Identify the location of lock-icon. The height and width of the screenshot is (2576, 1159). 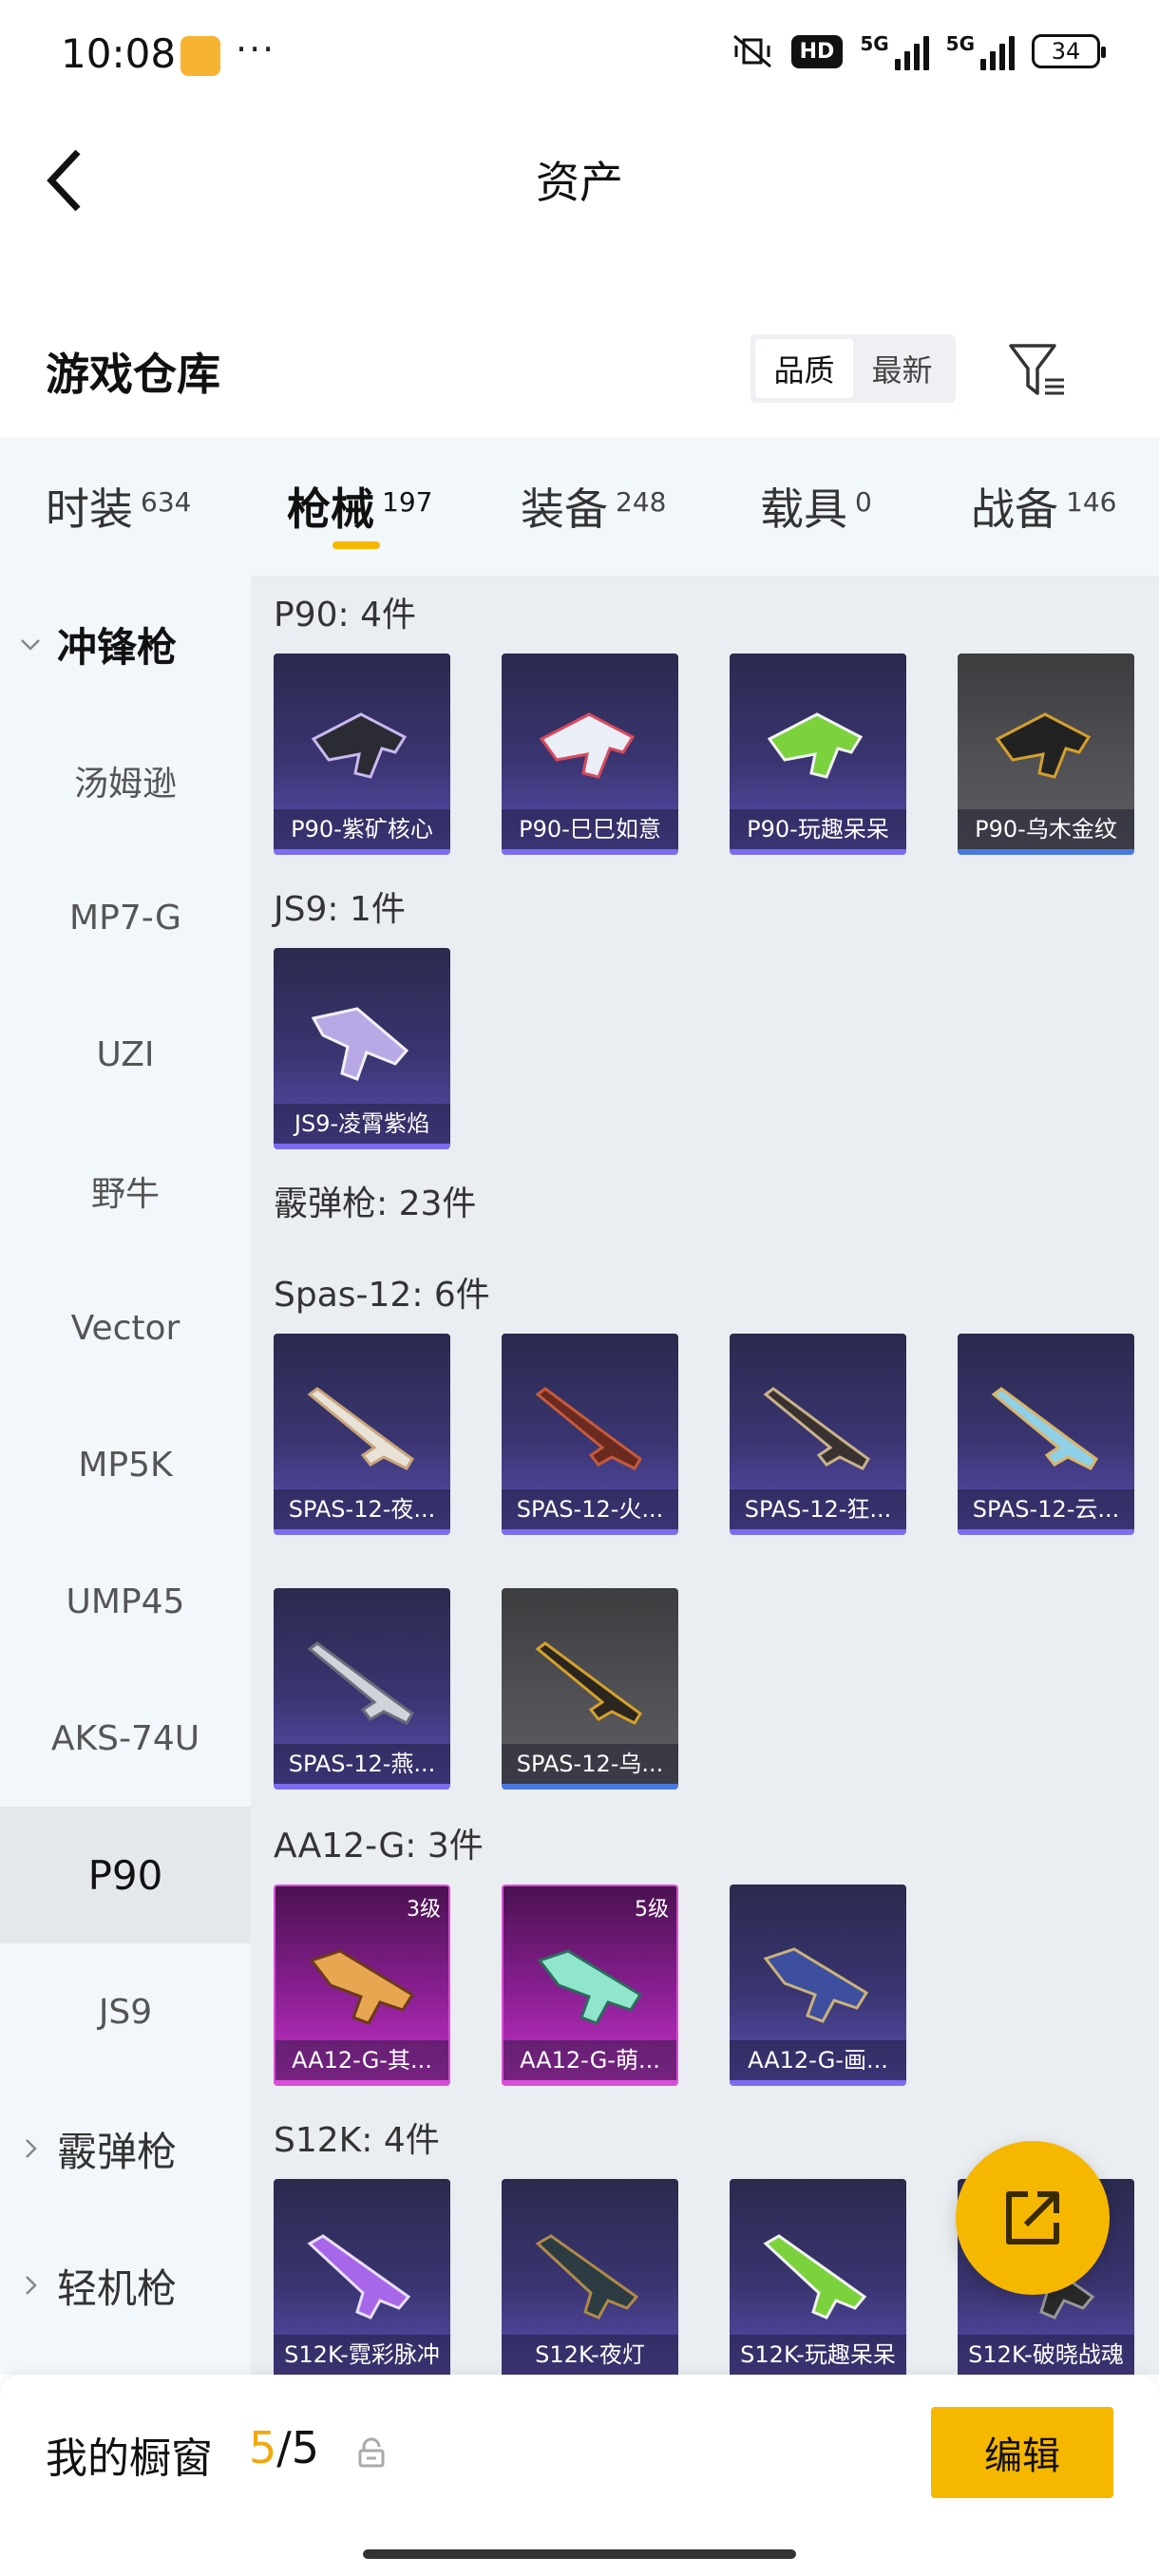
(371, 2452).